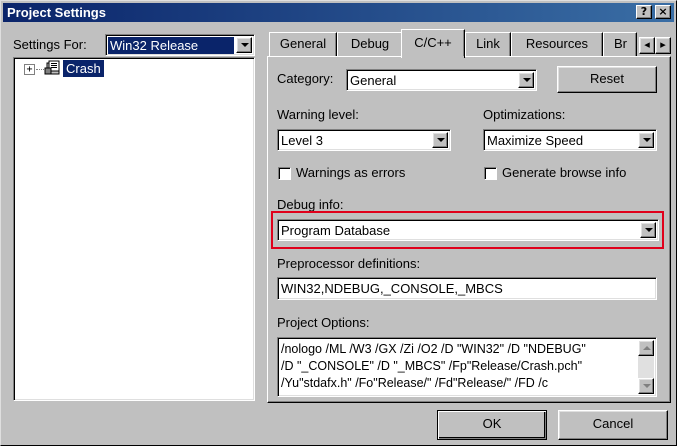  I want to click on warnings-as-errors-checkbox, so click(284, 173).